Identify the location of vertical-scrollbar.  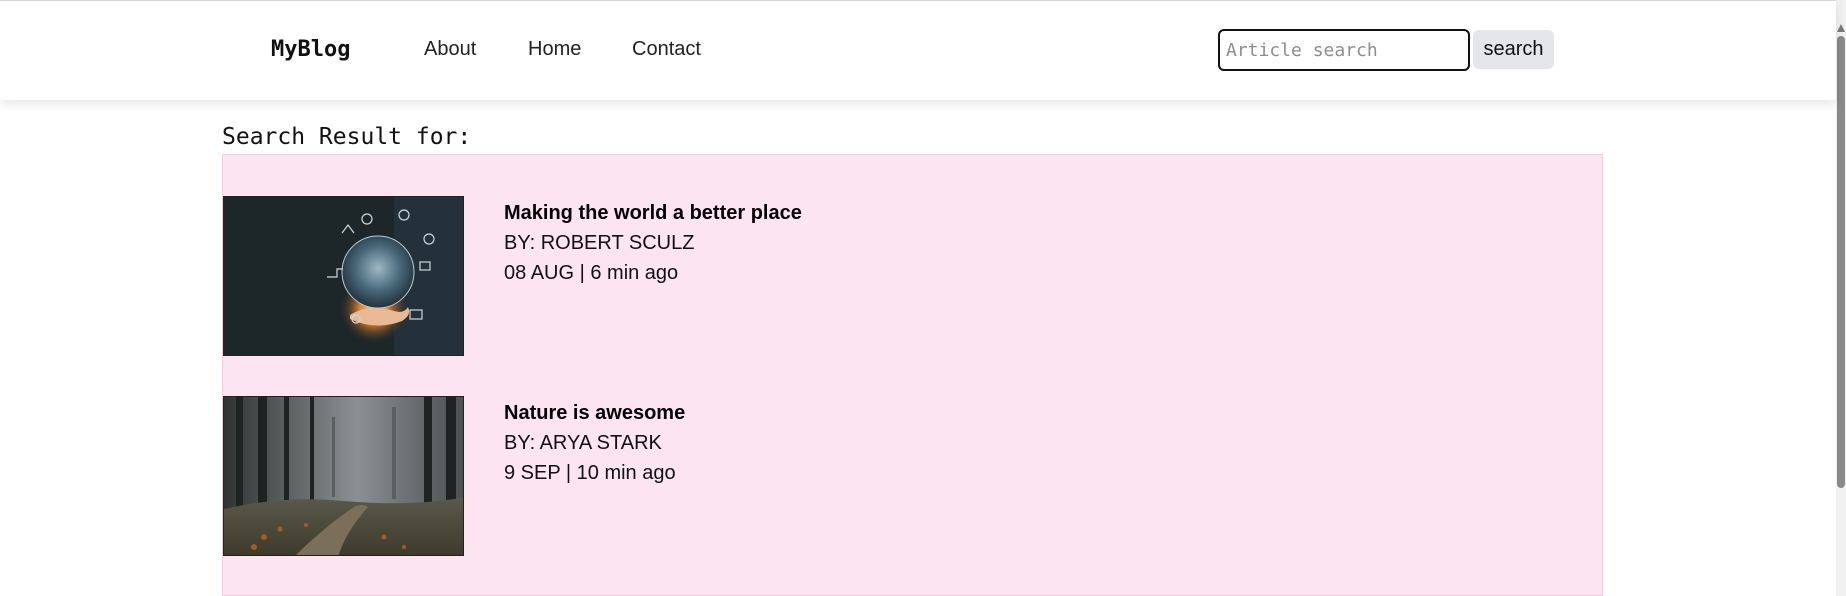
(1841, 298).